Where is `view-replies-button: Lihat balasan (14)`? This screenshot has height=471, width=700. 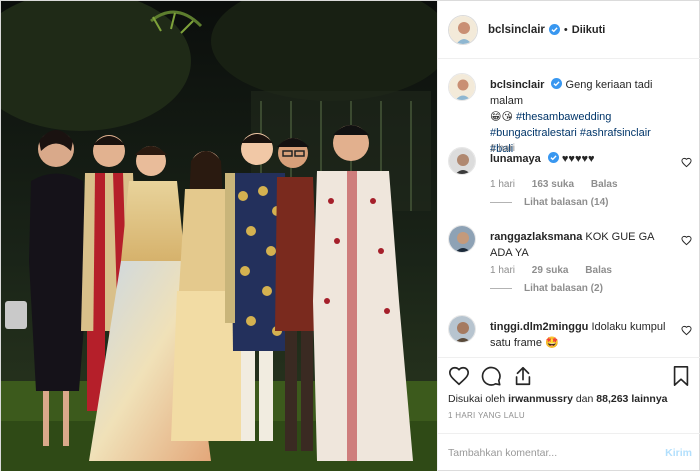 view-replies-button: Lihat balasan (14) is located at coordinates (549, 202).